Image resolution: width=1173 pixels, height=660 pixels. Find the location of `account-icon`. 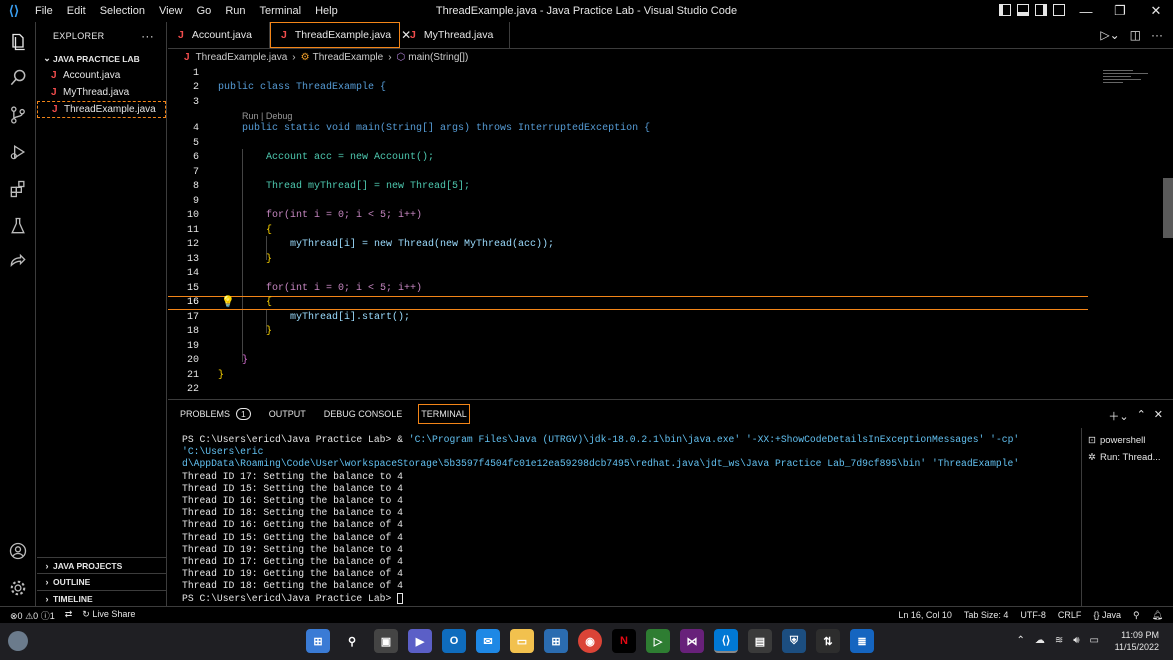

account-icon is located at coordinates (18, 551).